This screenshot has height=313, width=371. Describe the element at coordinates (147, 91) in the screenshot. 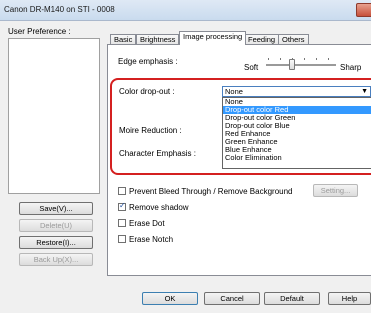

I see `color-dropout-label: Color drop-out :` at that location.